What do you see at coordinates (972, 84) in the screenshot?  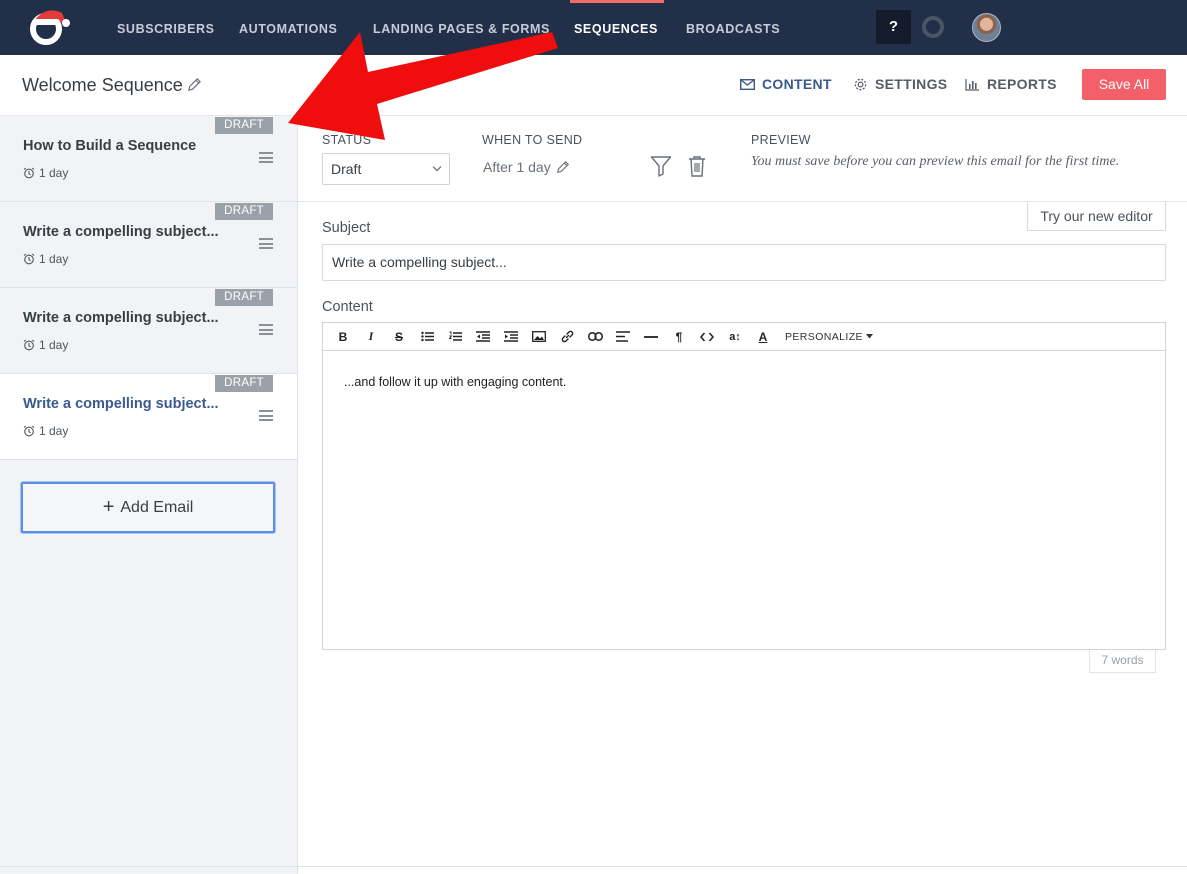 I see `bar-chart-icon` at bounding box center [972, 84].